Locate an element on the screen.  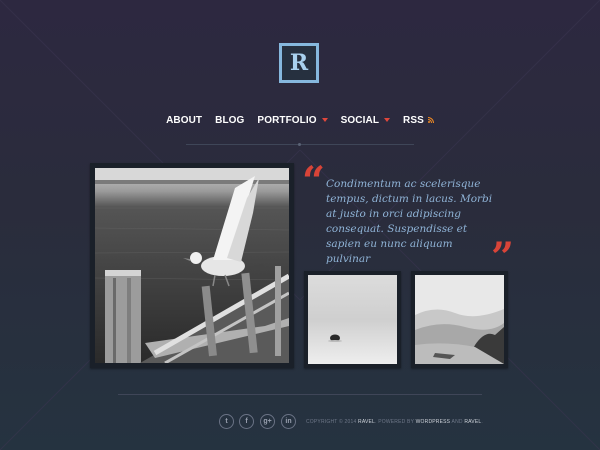
nav-label: RSS is located at coordinates (413, 120).